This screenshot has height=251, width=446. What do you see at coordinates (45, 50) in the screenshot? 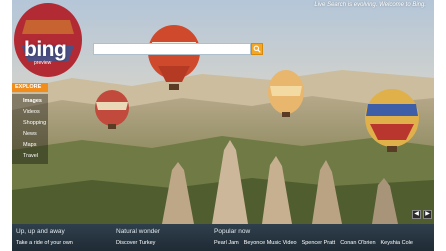
I see `bing-logo: bing` at bounding box center [45, 50].